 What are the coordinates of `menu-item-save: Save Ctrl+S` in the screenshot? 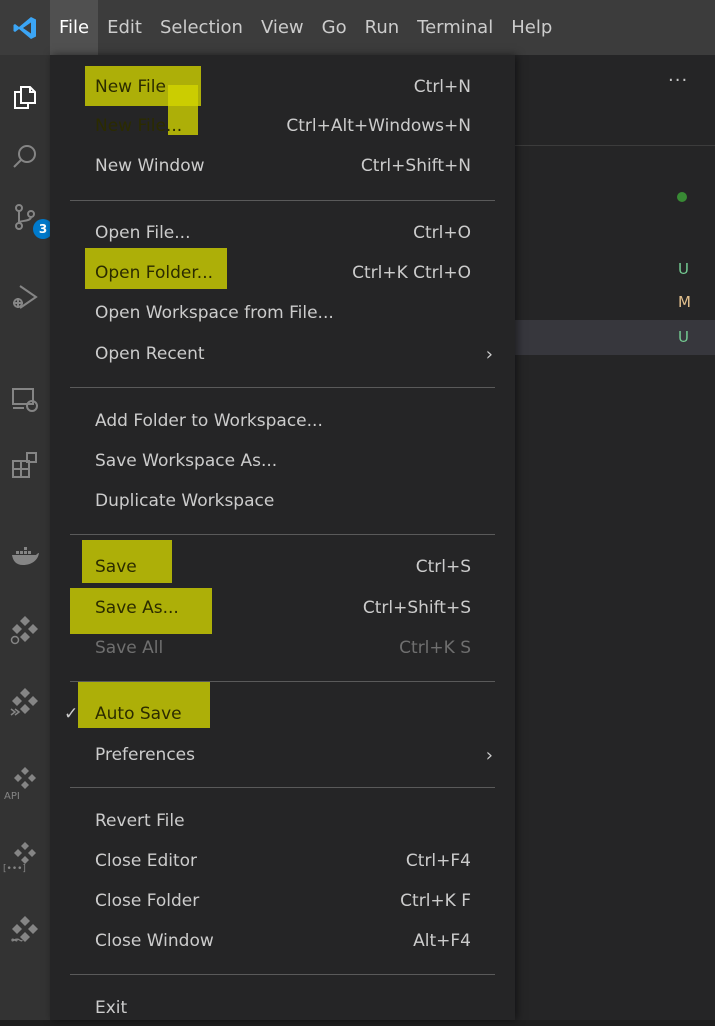 It's located at (282, 567).